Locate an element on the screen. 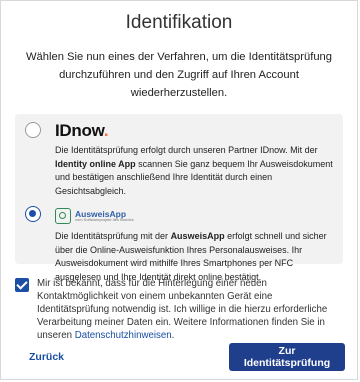 This screenshot has height=382, width=360. dialog-title: Identifikation is located at coordinates (179, 22).